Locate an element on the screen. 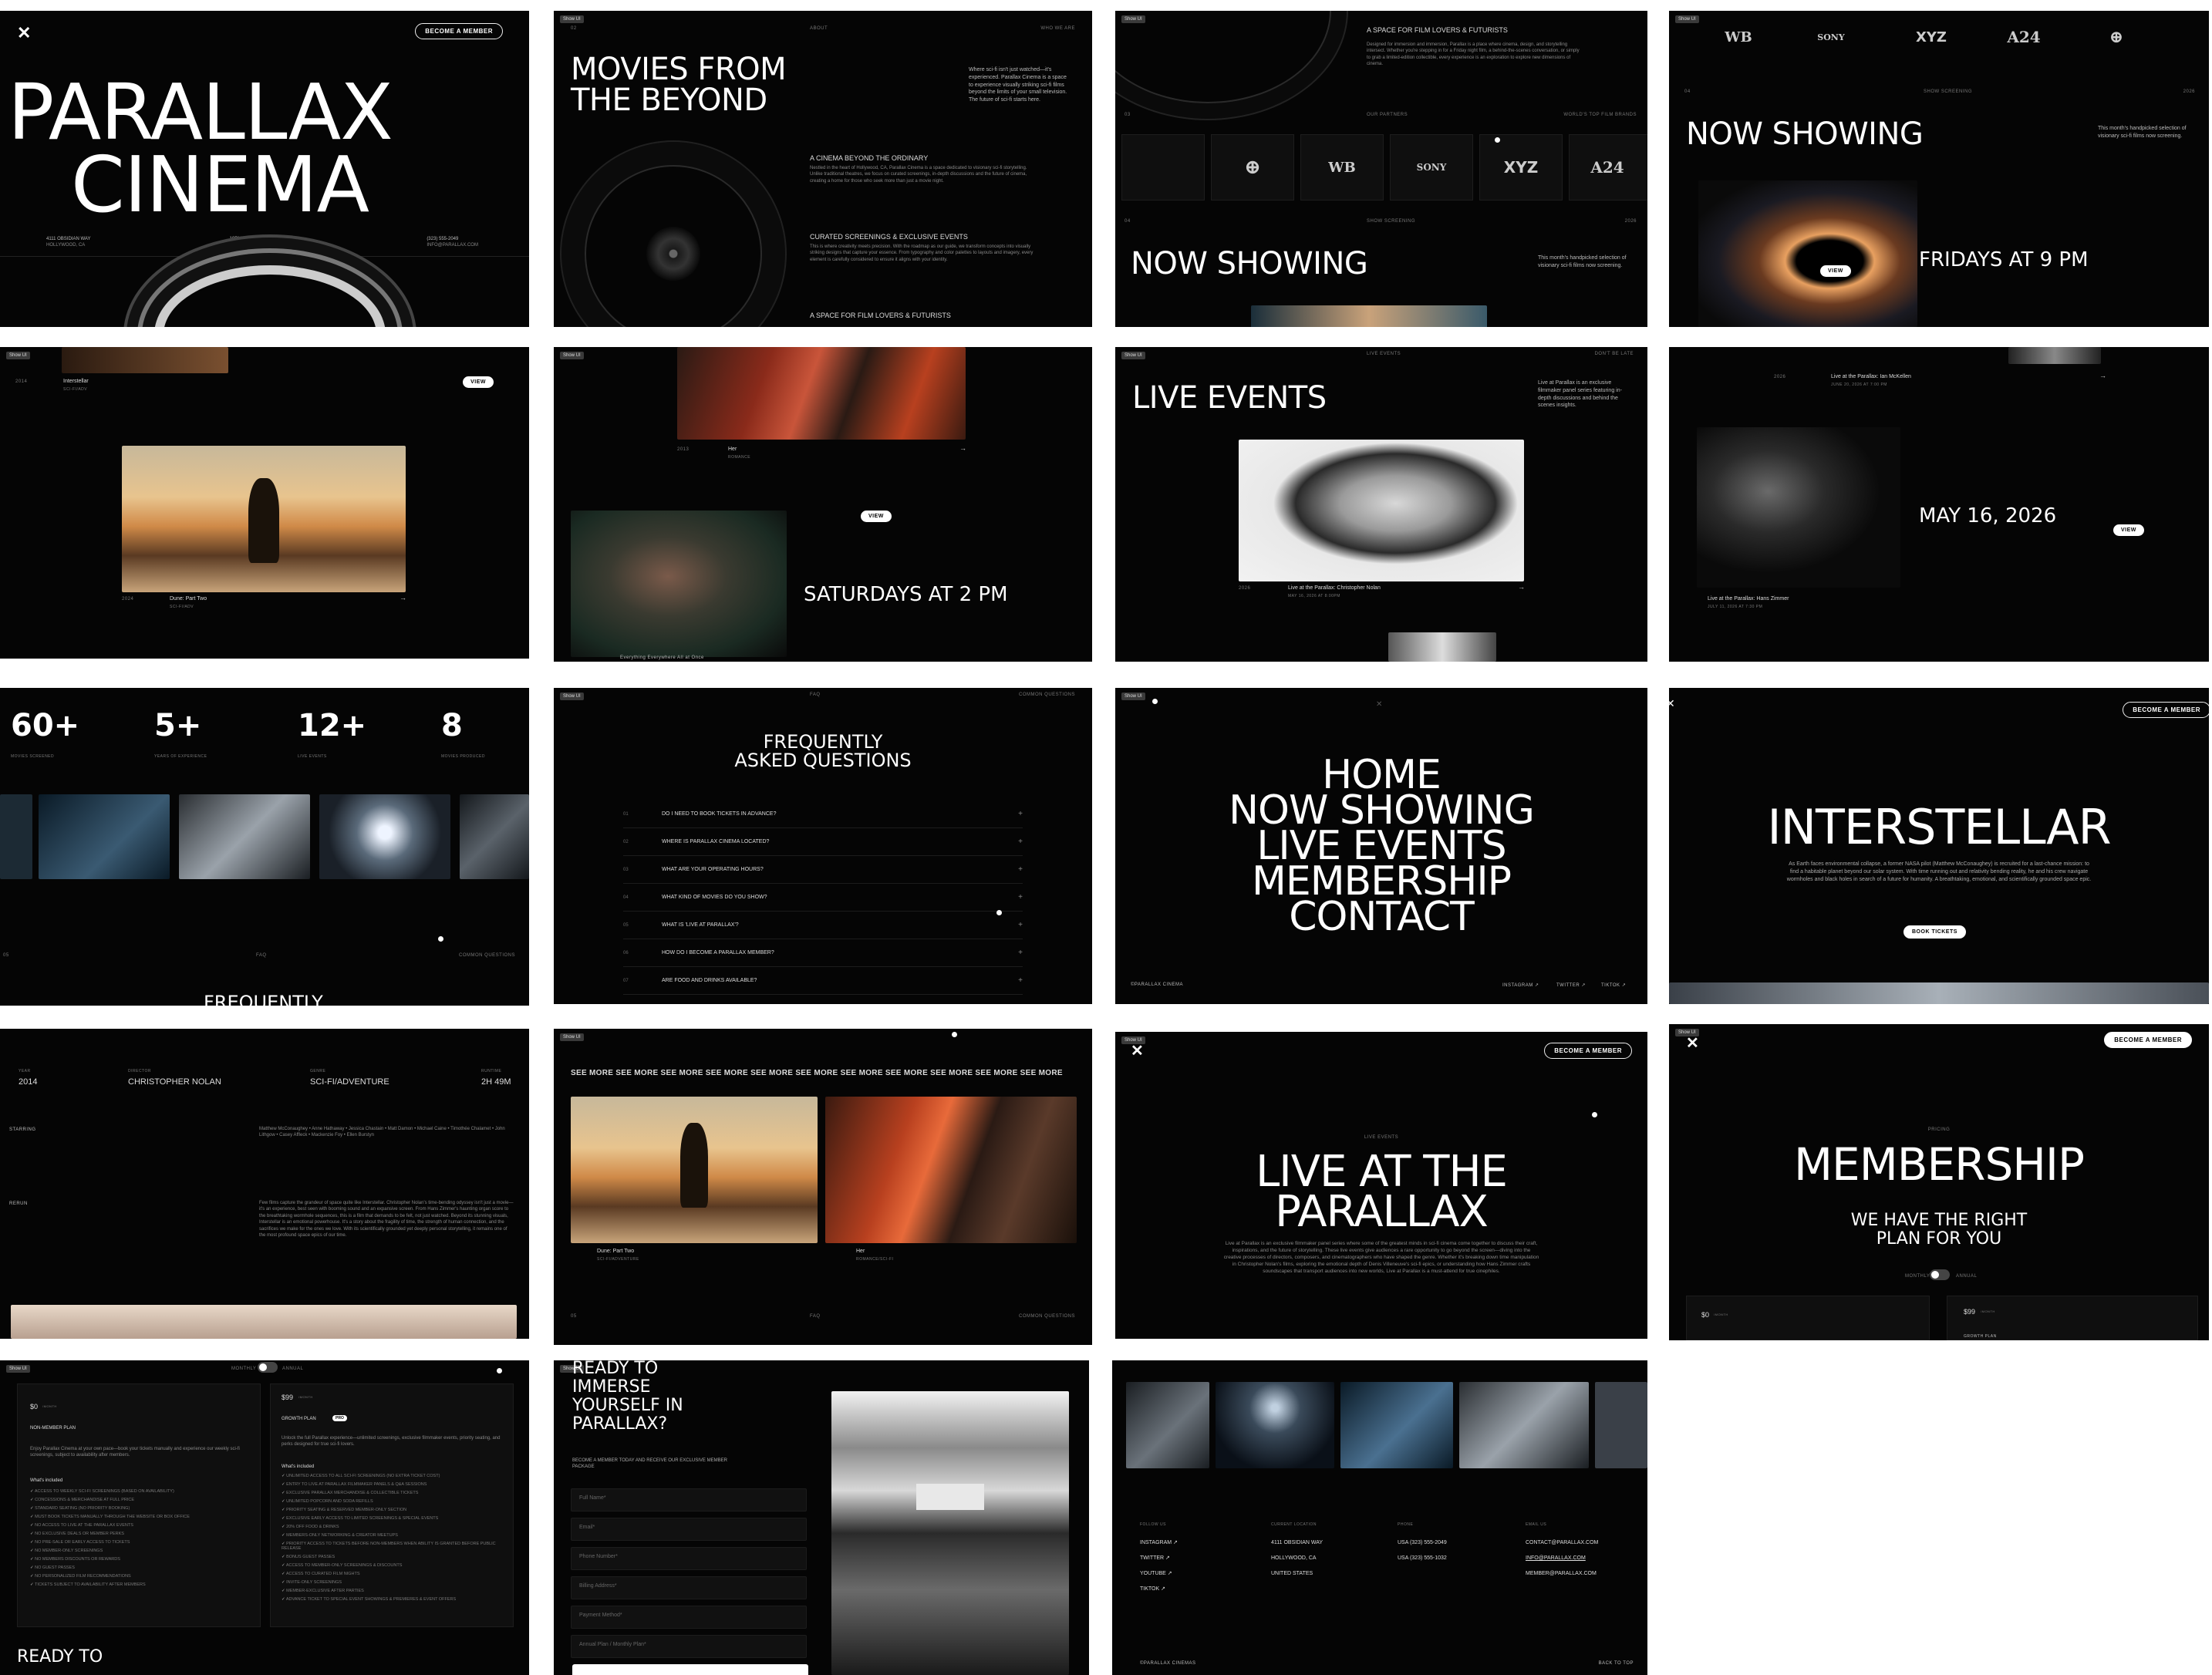  social-tiktok-link: TIKTOK ↗ is located at coordinates (1613, 985).